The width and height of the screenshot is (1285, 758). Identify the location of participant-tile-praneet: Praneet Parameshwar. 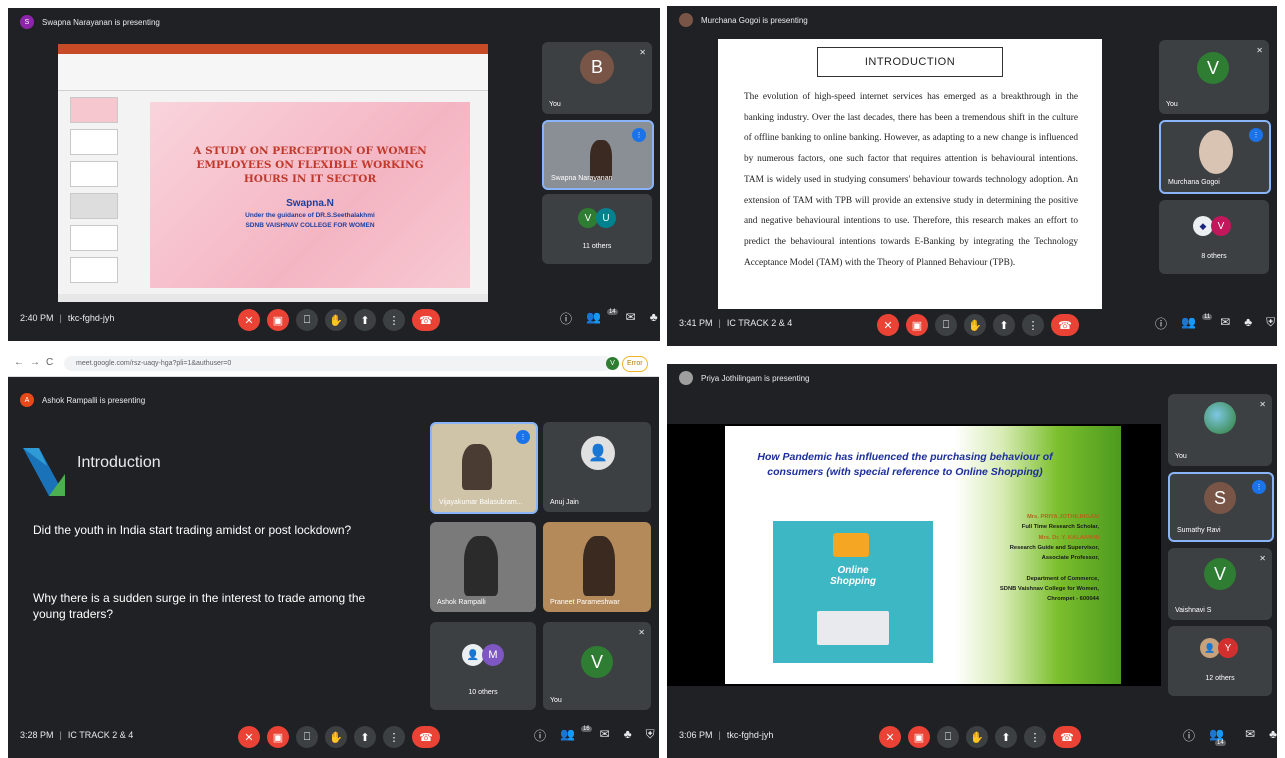
(597, 567).